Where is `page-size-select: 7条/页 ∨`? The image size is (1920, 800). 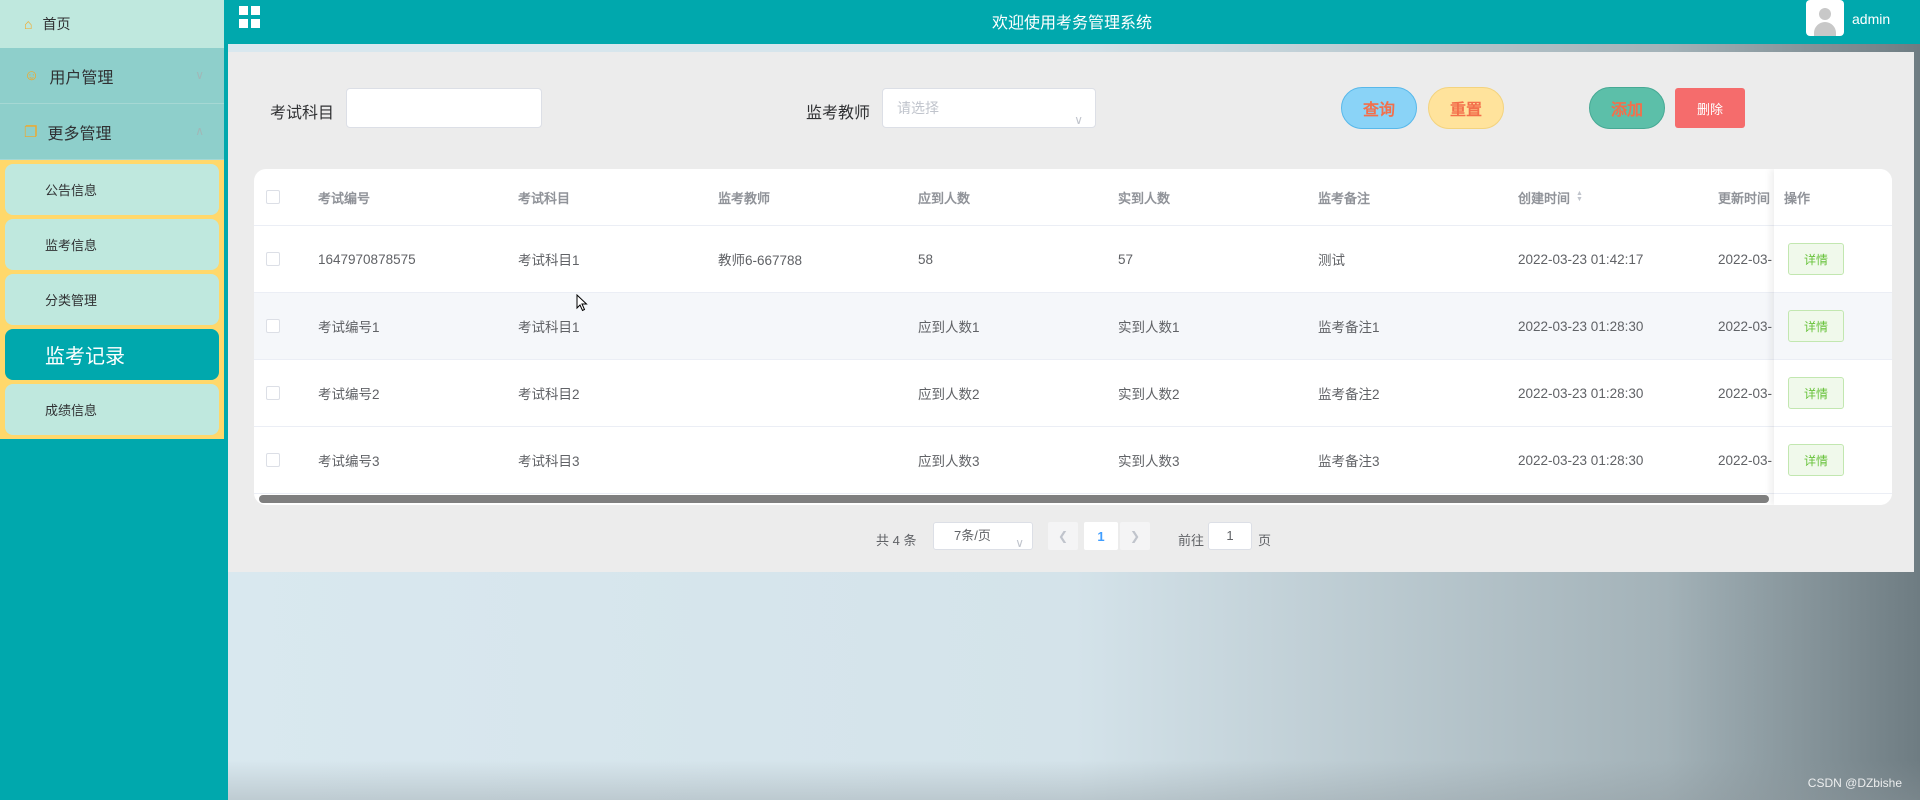 page-size-select: 7条/页 ∨ is located at coordinates (983, 536).